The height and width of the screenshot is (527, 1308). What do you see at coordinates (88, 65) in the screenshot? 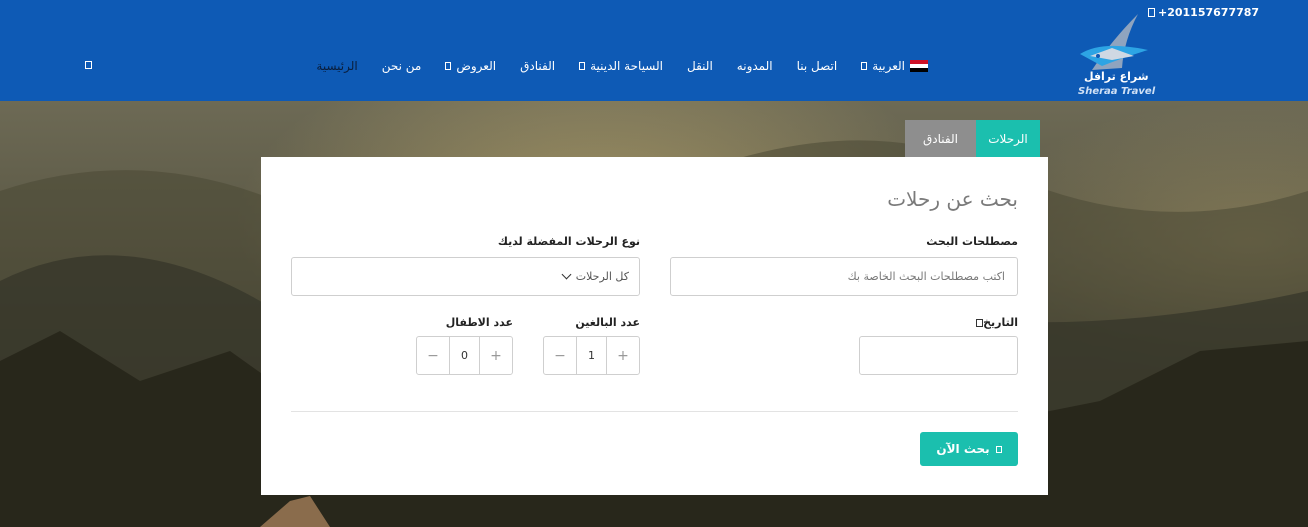
I see `menu-icon` at bounding box center [88, 65].